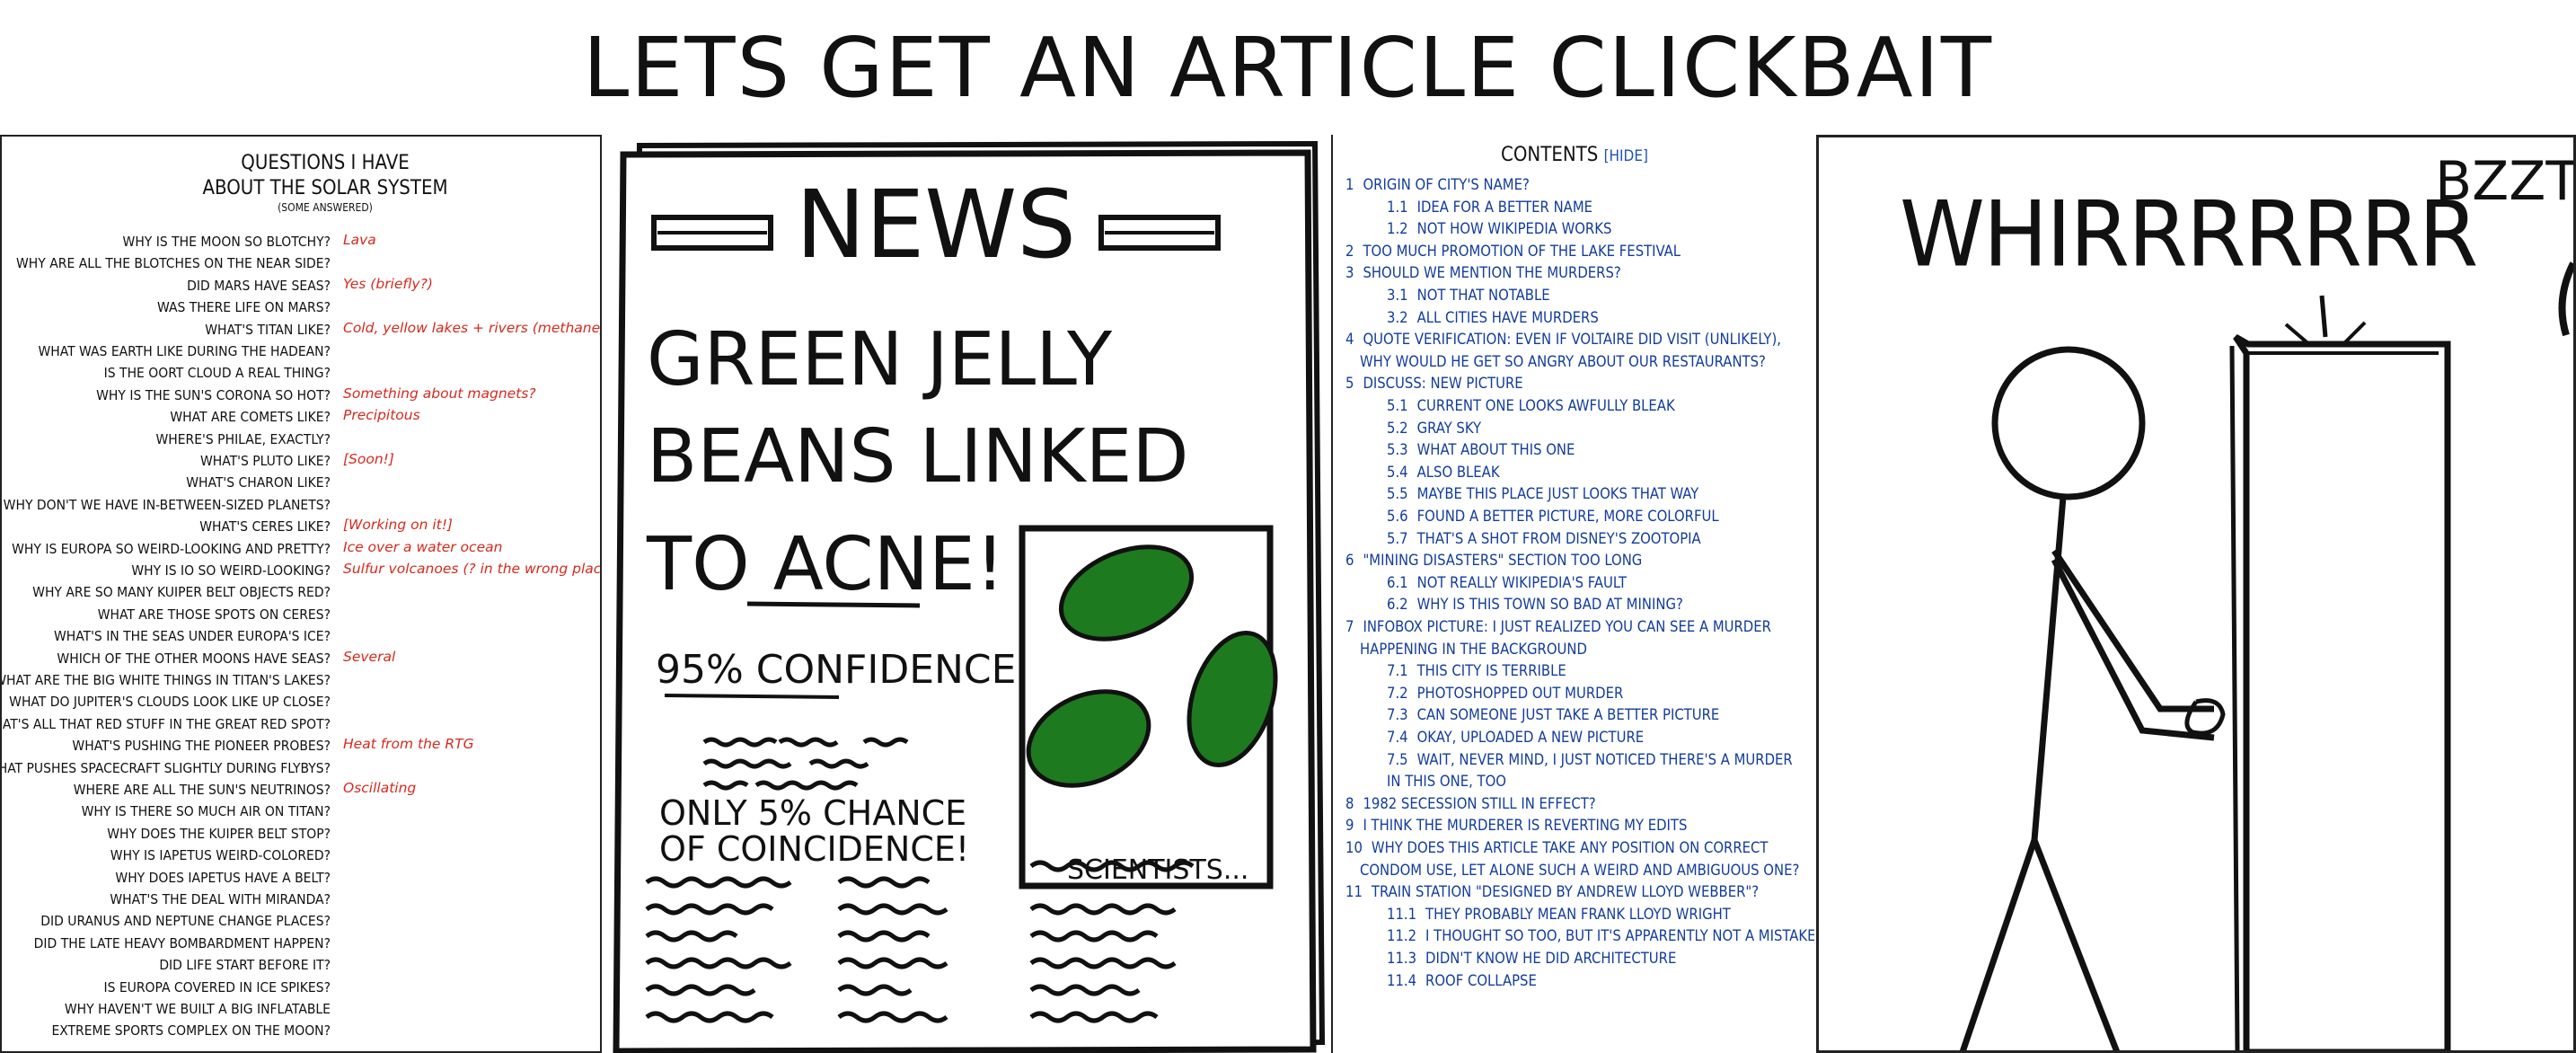 The image size is (2576, 1053). I want to click on toc-number: 6, so click(1349, 561).